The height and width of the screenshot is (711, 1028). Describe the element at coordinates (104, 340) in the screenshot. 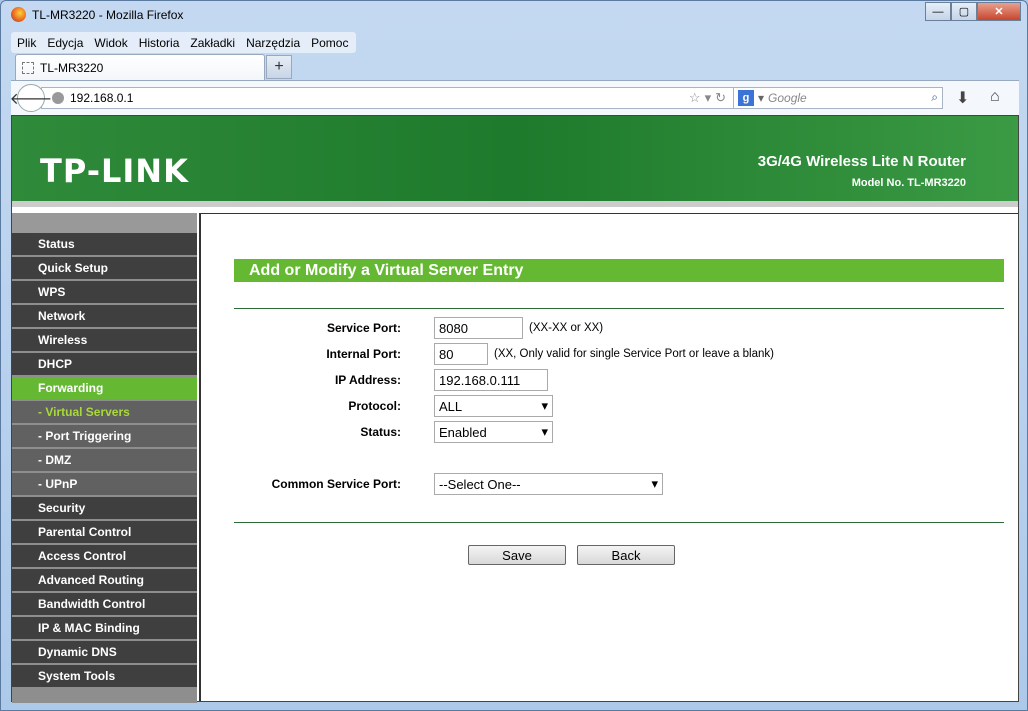

I see `sidebar-item-wireless: Wireless` at that location.